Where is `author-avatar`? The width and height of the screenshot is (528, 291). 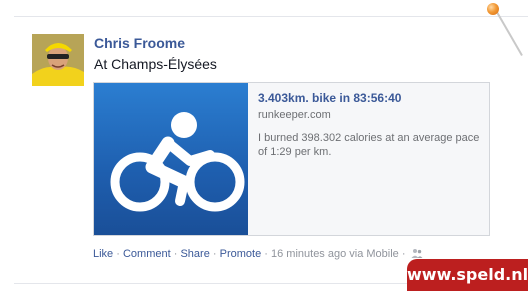 author-avatar is located at coordinates (58, 60).